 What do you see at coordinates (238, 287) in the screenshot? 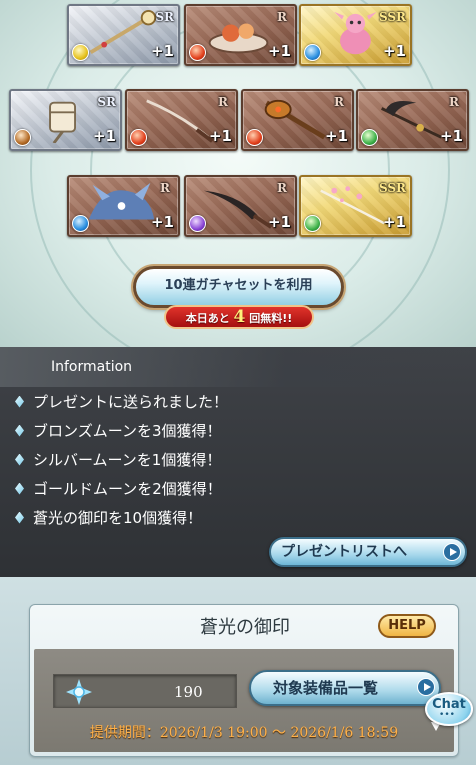
I see `ten-draw-gacha-button: 10連ガチャセットを利用` at bounding box center [238, 287].